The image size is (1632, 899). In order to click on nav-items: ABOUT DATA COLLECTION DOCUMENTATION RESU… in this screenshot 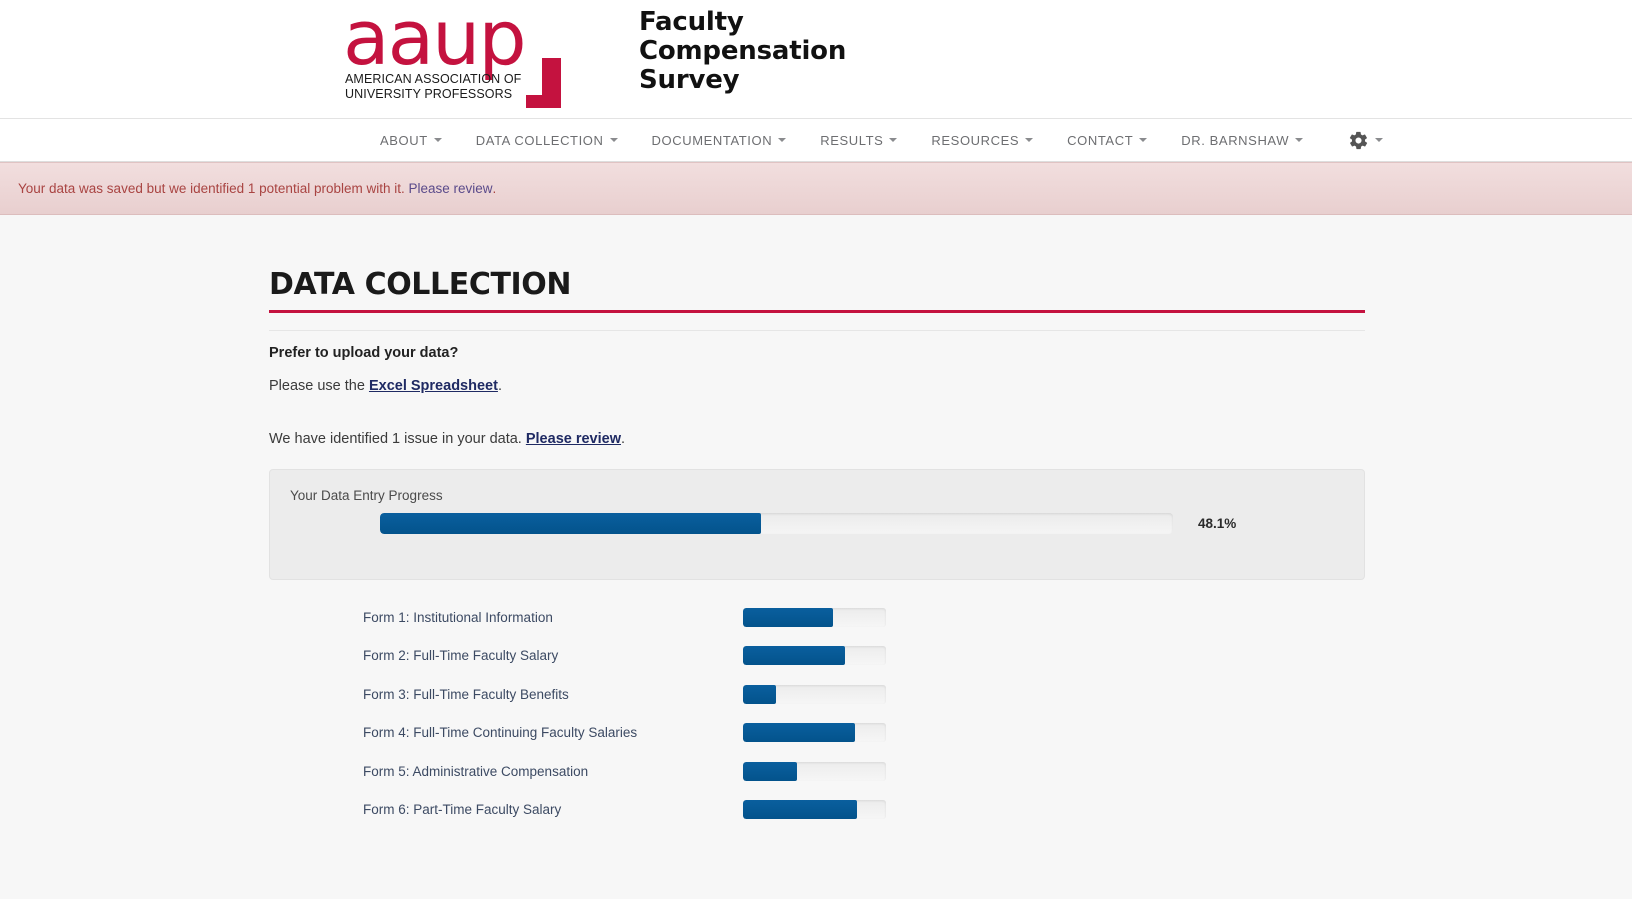, I will do `click(997, 140)`.